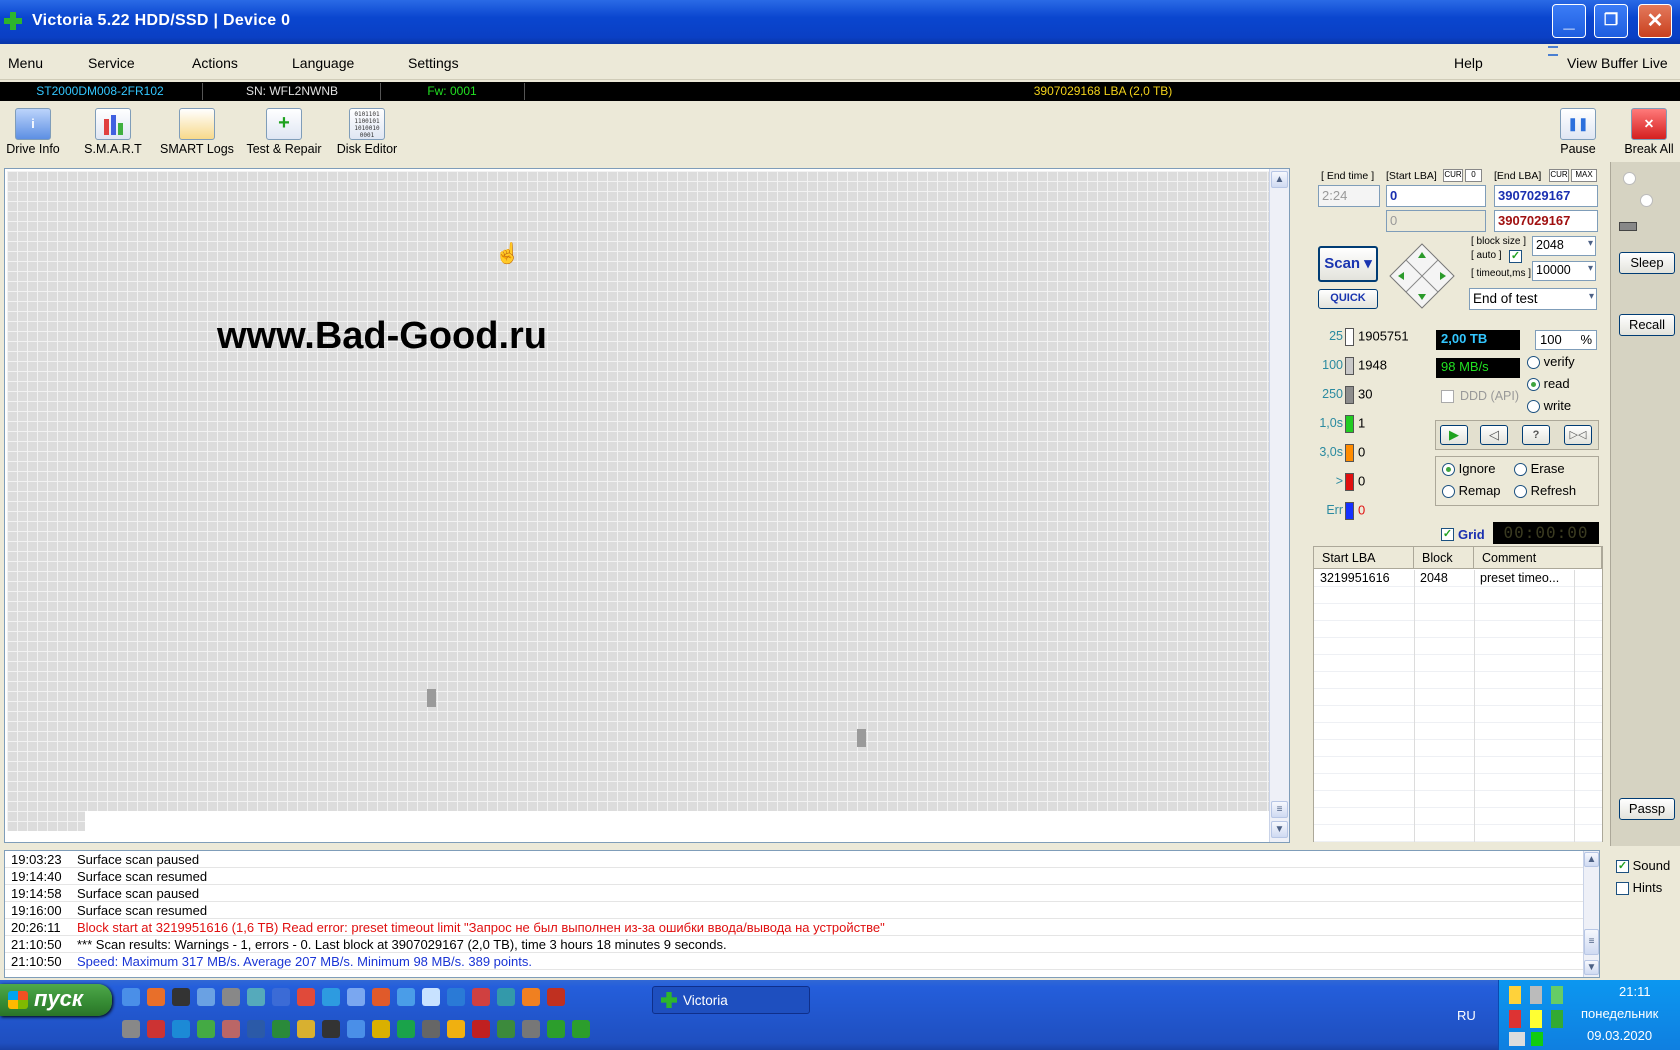 Image resolution: width=1680 pixels, height=1050 pixels. Describe the element at coordinates (197, 132) in the screenshot. I see `smart-logs-button: SMART Logs` at that location.